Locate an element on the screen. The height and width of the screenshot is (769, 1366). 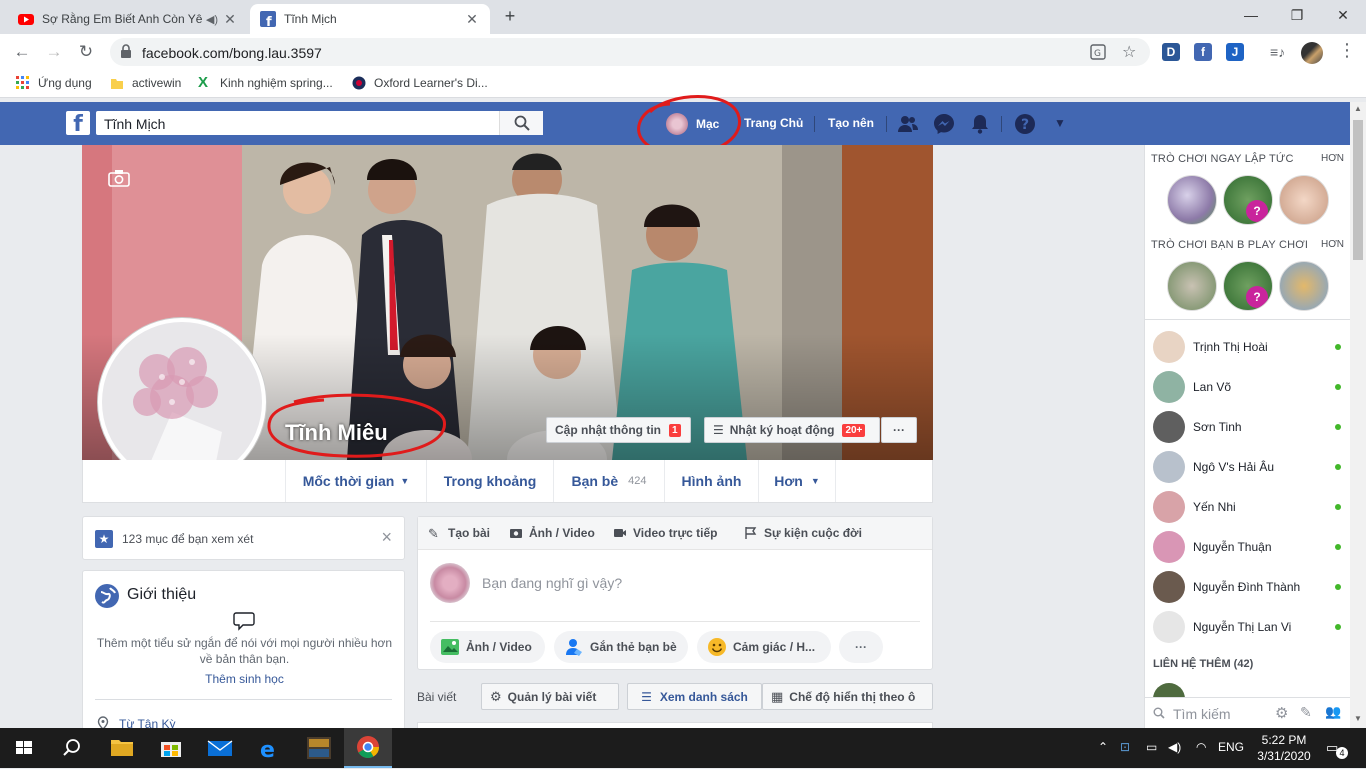
camera-icon is located at coordinates (119, 178).